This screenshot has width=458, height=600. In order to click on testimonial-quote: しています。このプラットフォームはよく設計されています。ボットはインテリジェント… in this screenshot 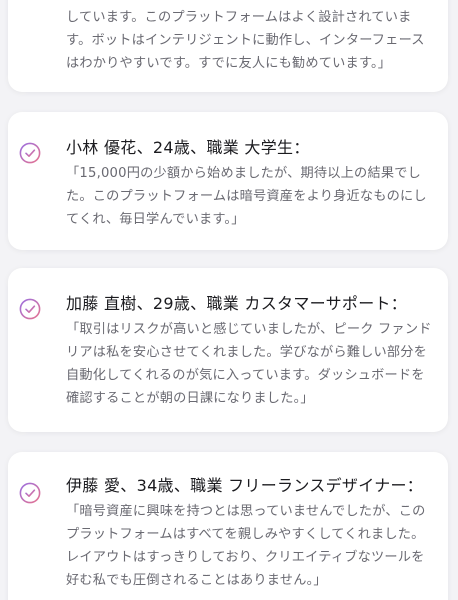, I will do `click(245, 40)`.